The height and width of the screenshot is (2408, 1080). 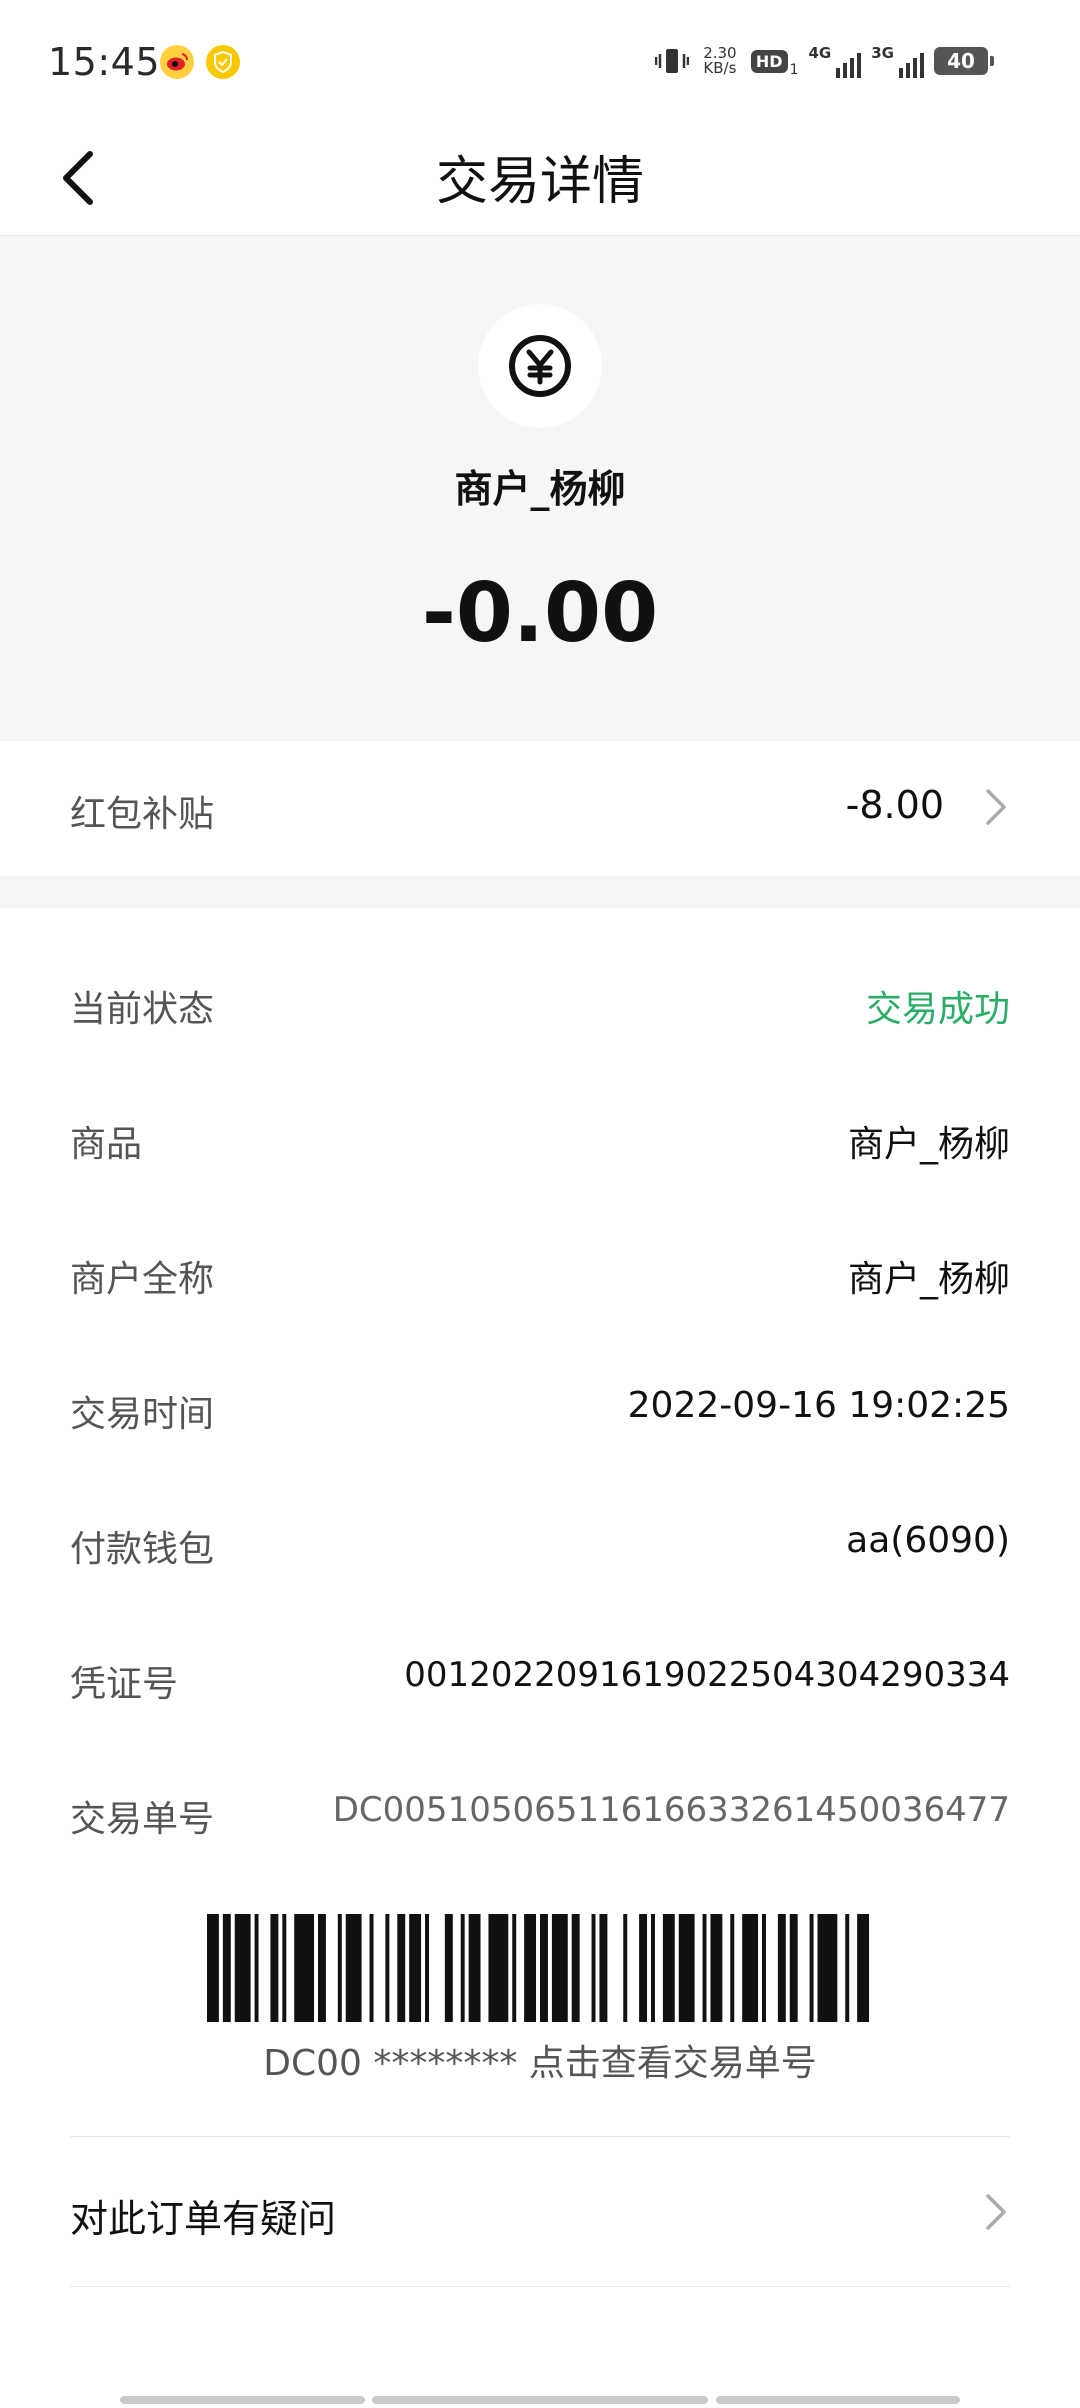 What do you see at coordinates (142, 1414) in the screenshot?
I see `transaction-time-label: 交易时间` at bounding box center [142, 1414].